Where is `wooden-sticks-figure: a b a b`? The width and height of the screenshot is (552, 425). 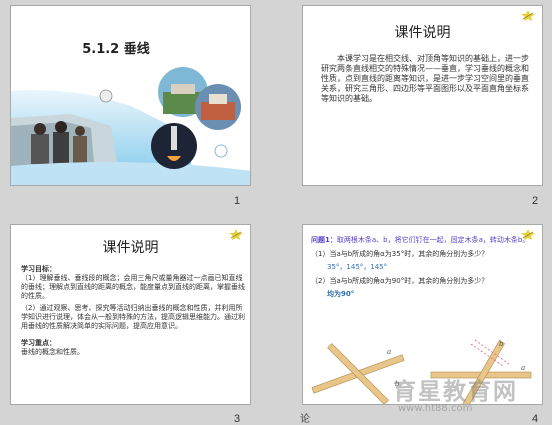 wooden-sticks-figure: a b a b is located at coordinates (421, 371).